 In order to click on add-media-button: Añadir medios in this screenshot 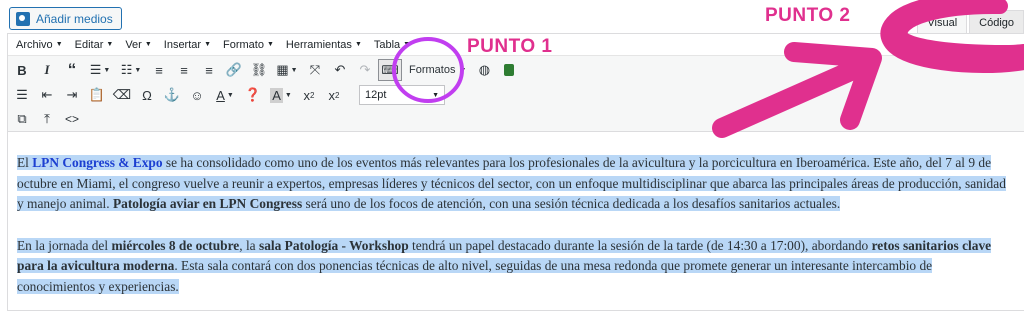, I will do `click(65, 18)`.